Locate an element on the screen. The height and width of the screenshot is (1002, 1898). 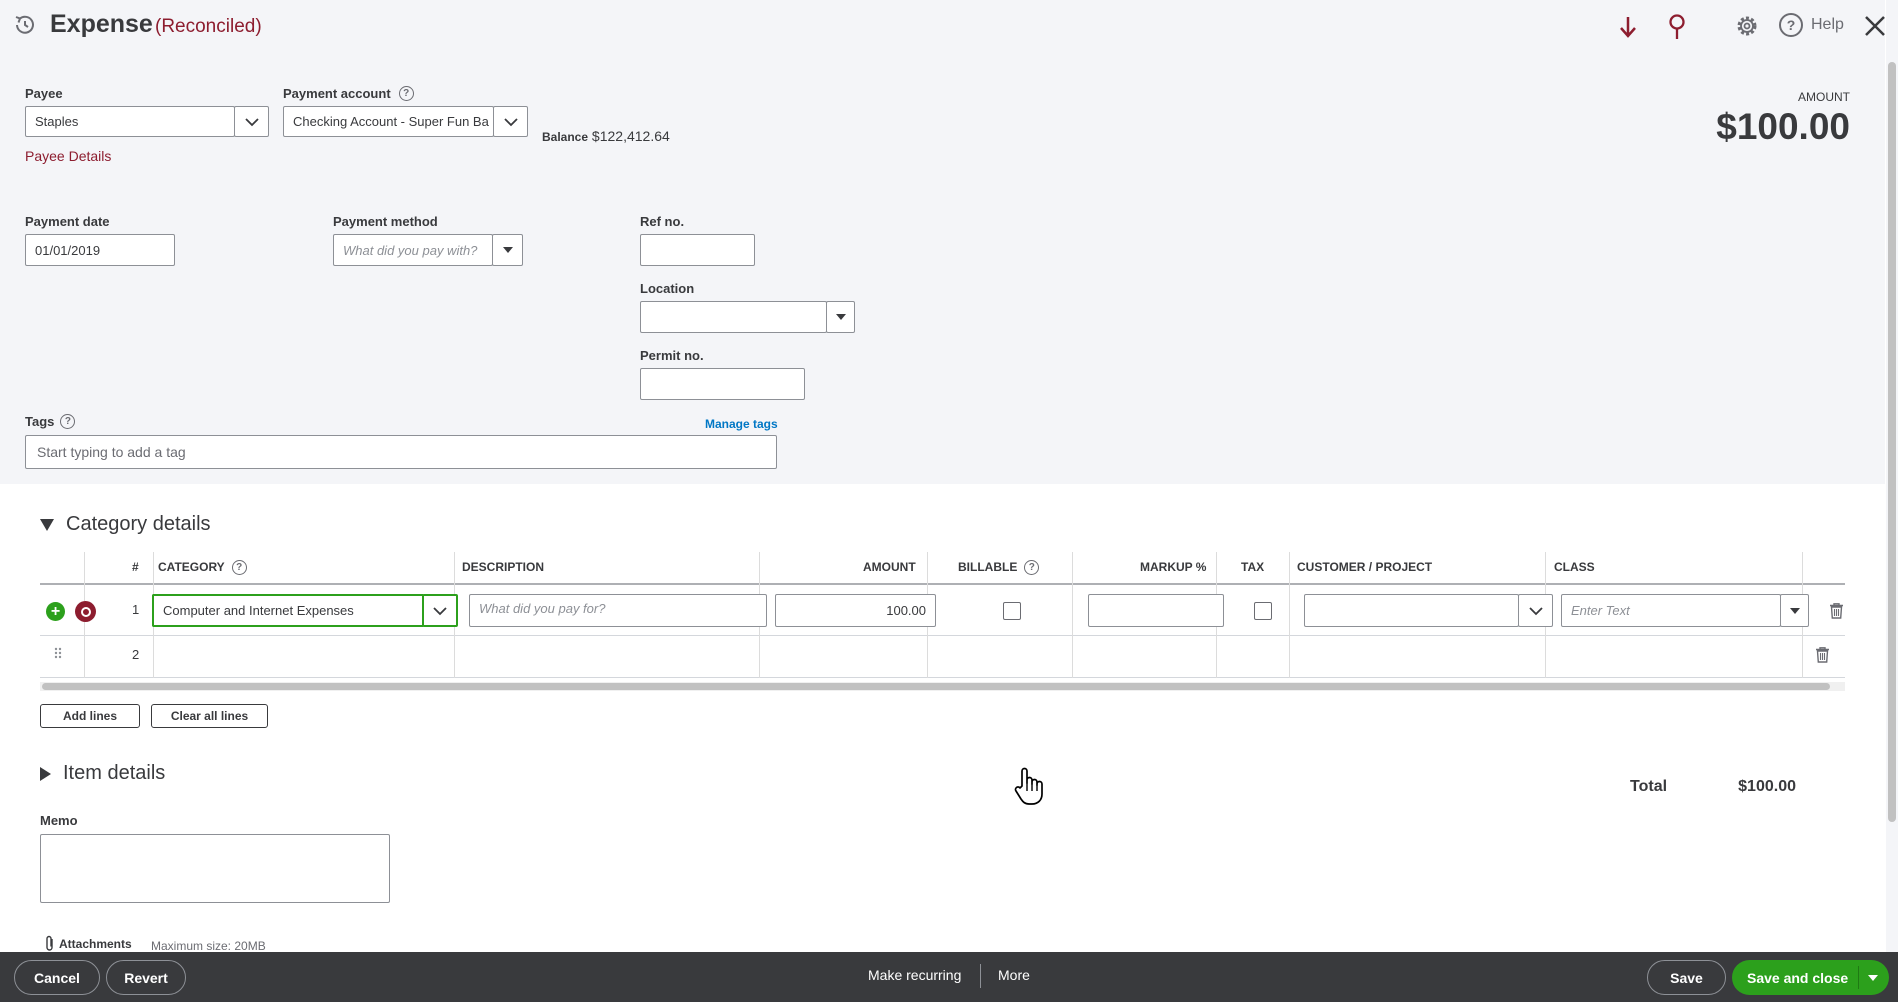
save-and-close-label: Save and close is located at coordinates (1798, 977).